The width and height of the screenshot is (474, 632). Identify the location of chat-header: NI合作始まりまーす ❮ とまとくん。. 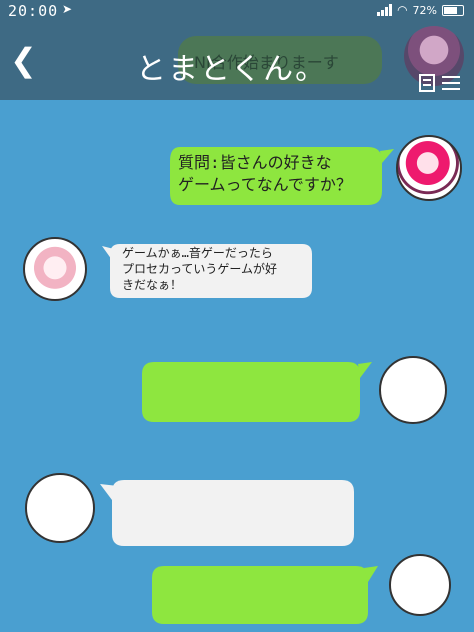
(237, 61).